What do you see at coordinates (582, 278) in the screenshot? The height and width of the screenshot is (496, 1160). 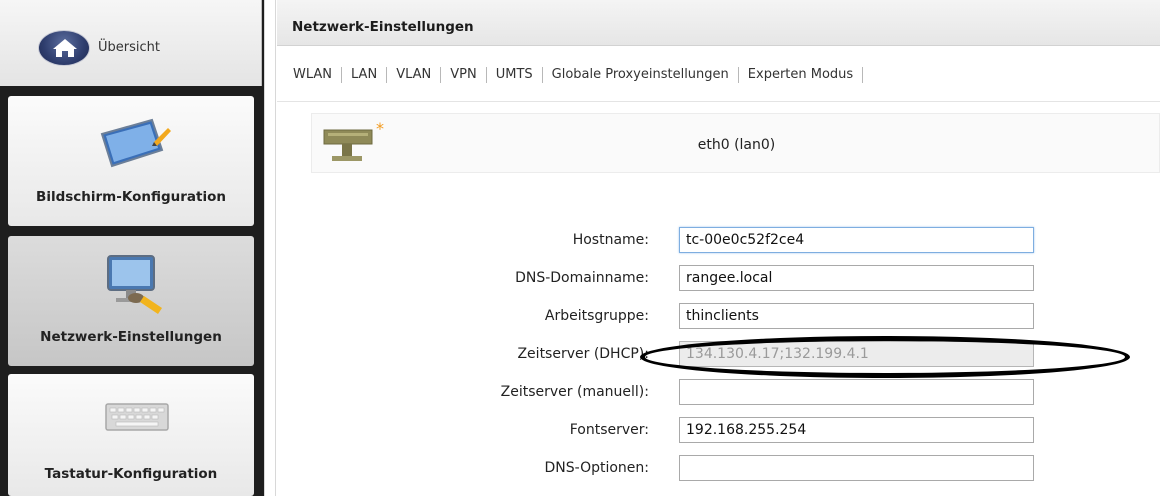 I see `dns-domain-label: DNS-Domainname:` at bounding box center [582, 278].